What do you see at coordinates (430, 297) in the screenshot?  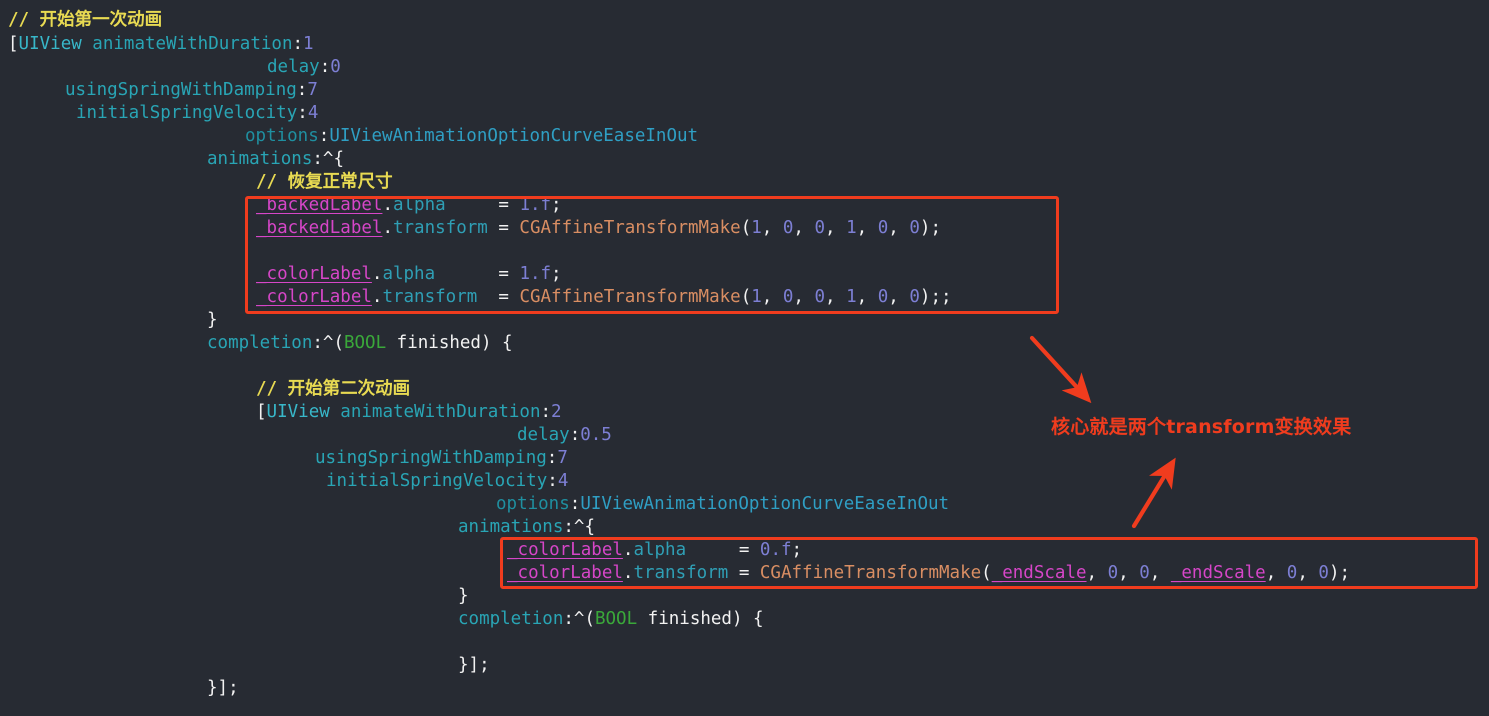 I see `property-transform: transform` at bounding box center [430, 297].